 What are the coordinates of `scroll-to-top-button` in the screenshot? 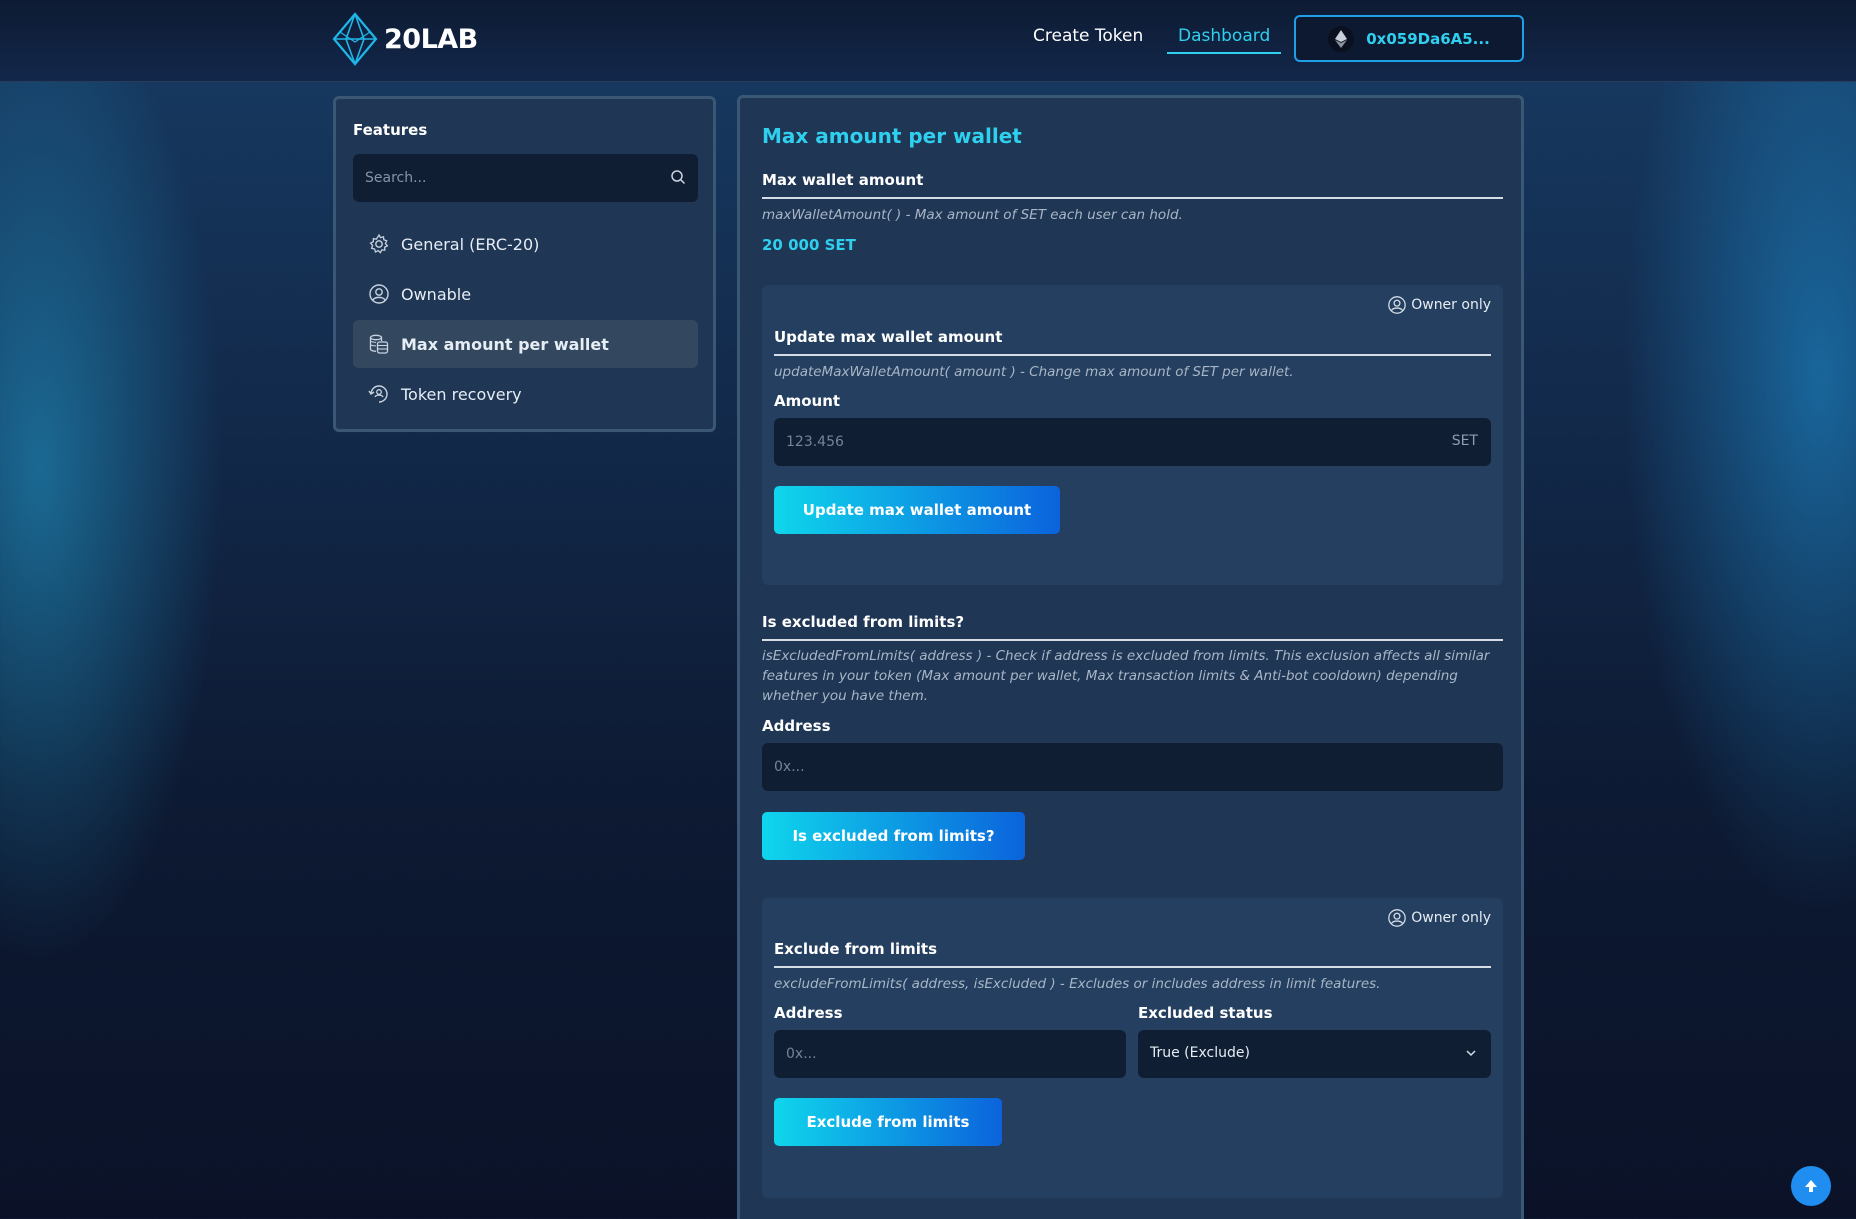 It's located at (1811, 1186).